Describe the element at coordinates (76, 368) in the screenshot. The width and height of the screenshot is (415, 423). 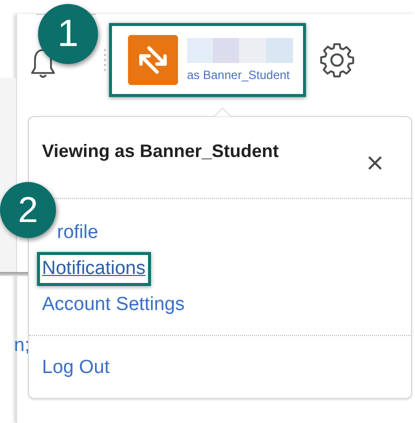
I see `menu-link: Log Out` at that location.